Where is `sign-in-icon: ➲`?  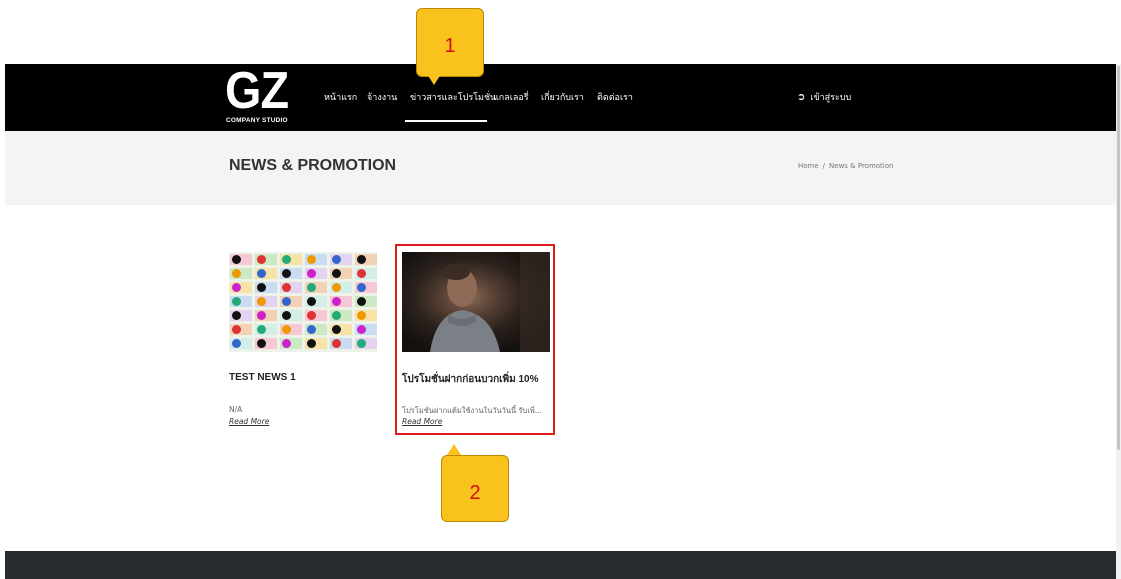 sign-in-icon: ➲ is located at coordinates (801, 97).